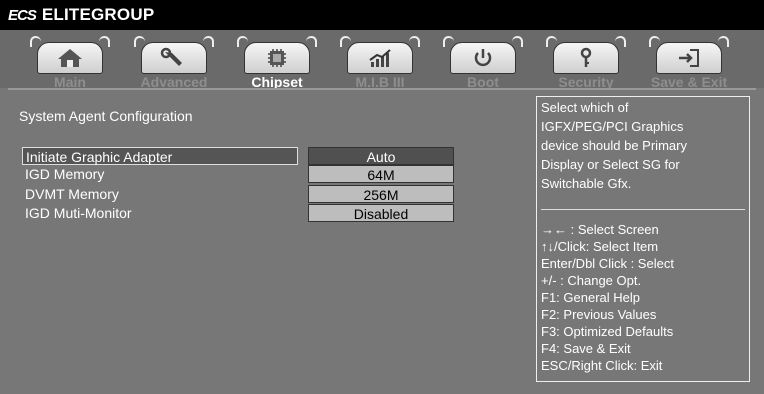  Describe the element at coordinates (585, 107) in the screenshot. I see `help-line: Select which of` at that location.